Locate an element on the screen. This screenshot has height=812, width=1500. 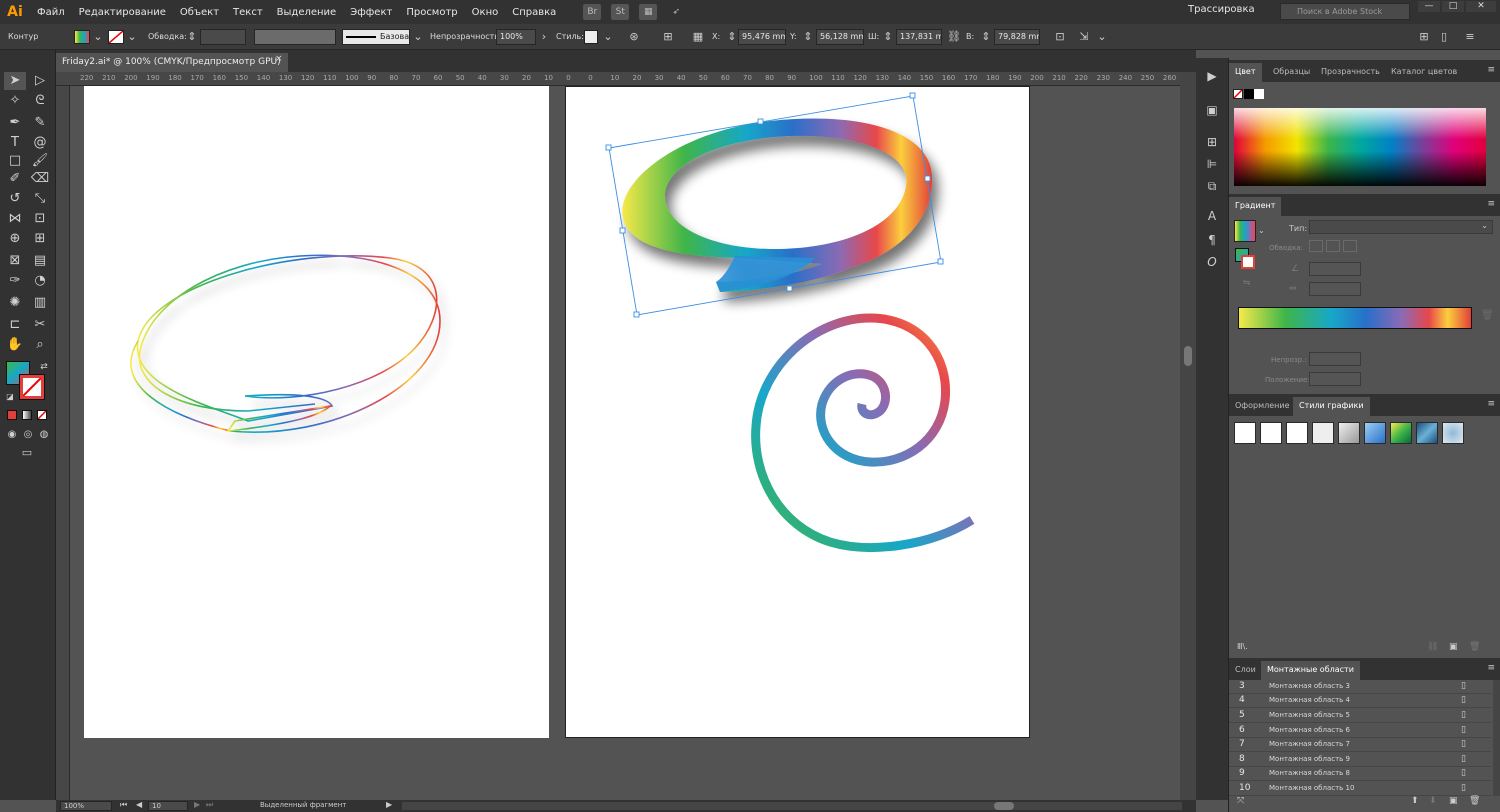
color-mode-icon is located at coordinates (12, 415).